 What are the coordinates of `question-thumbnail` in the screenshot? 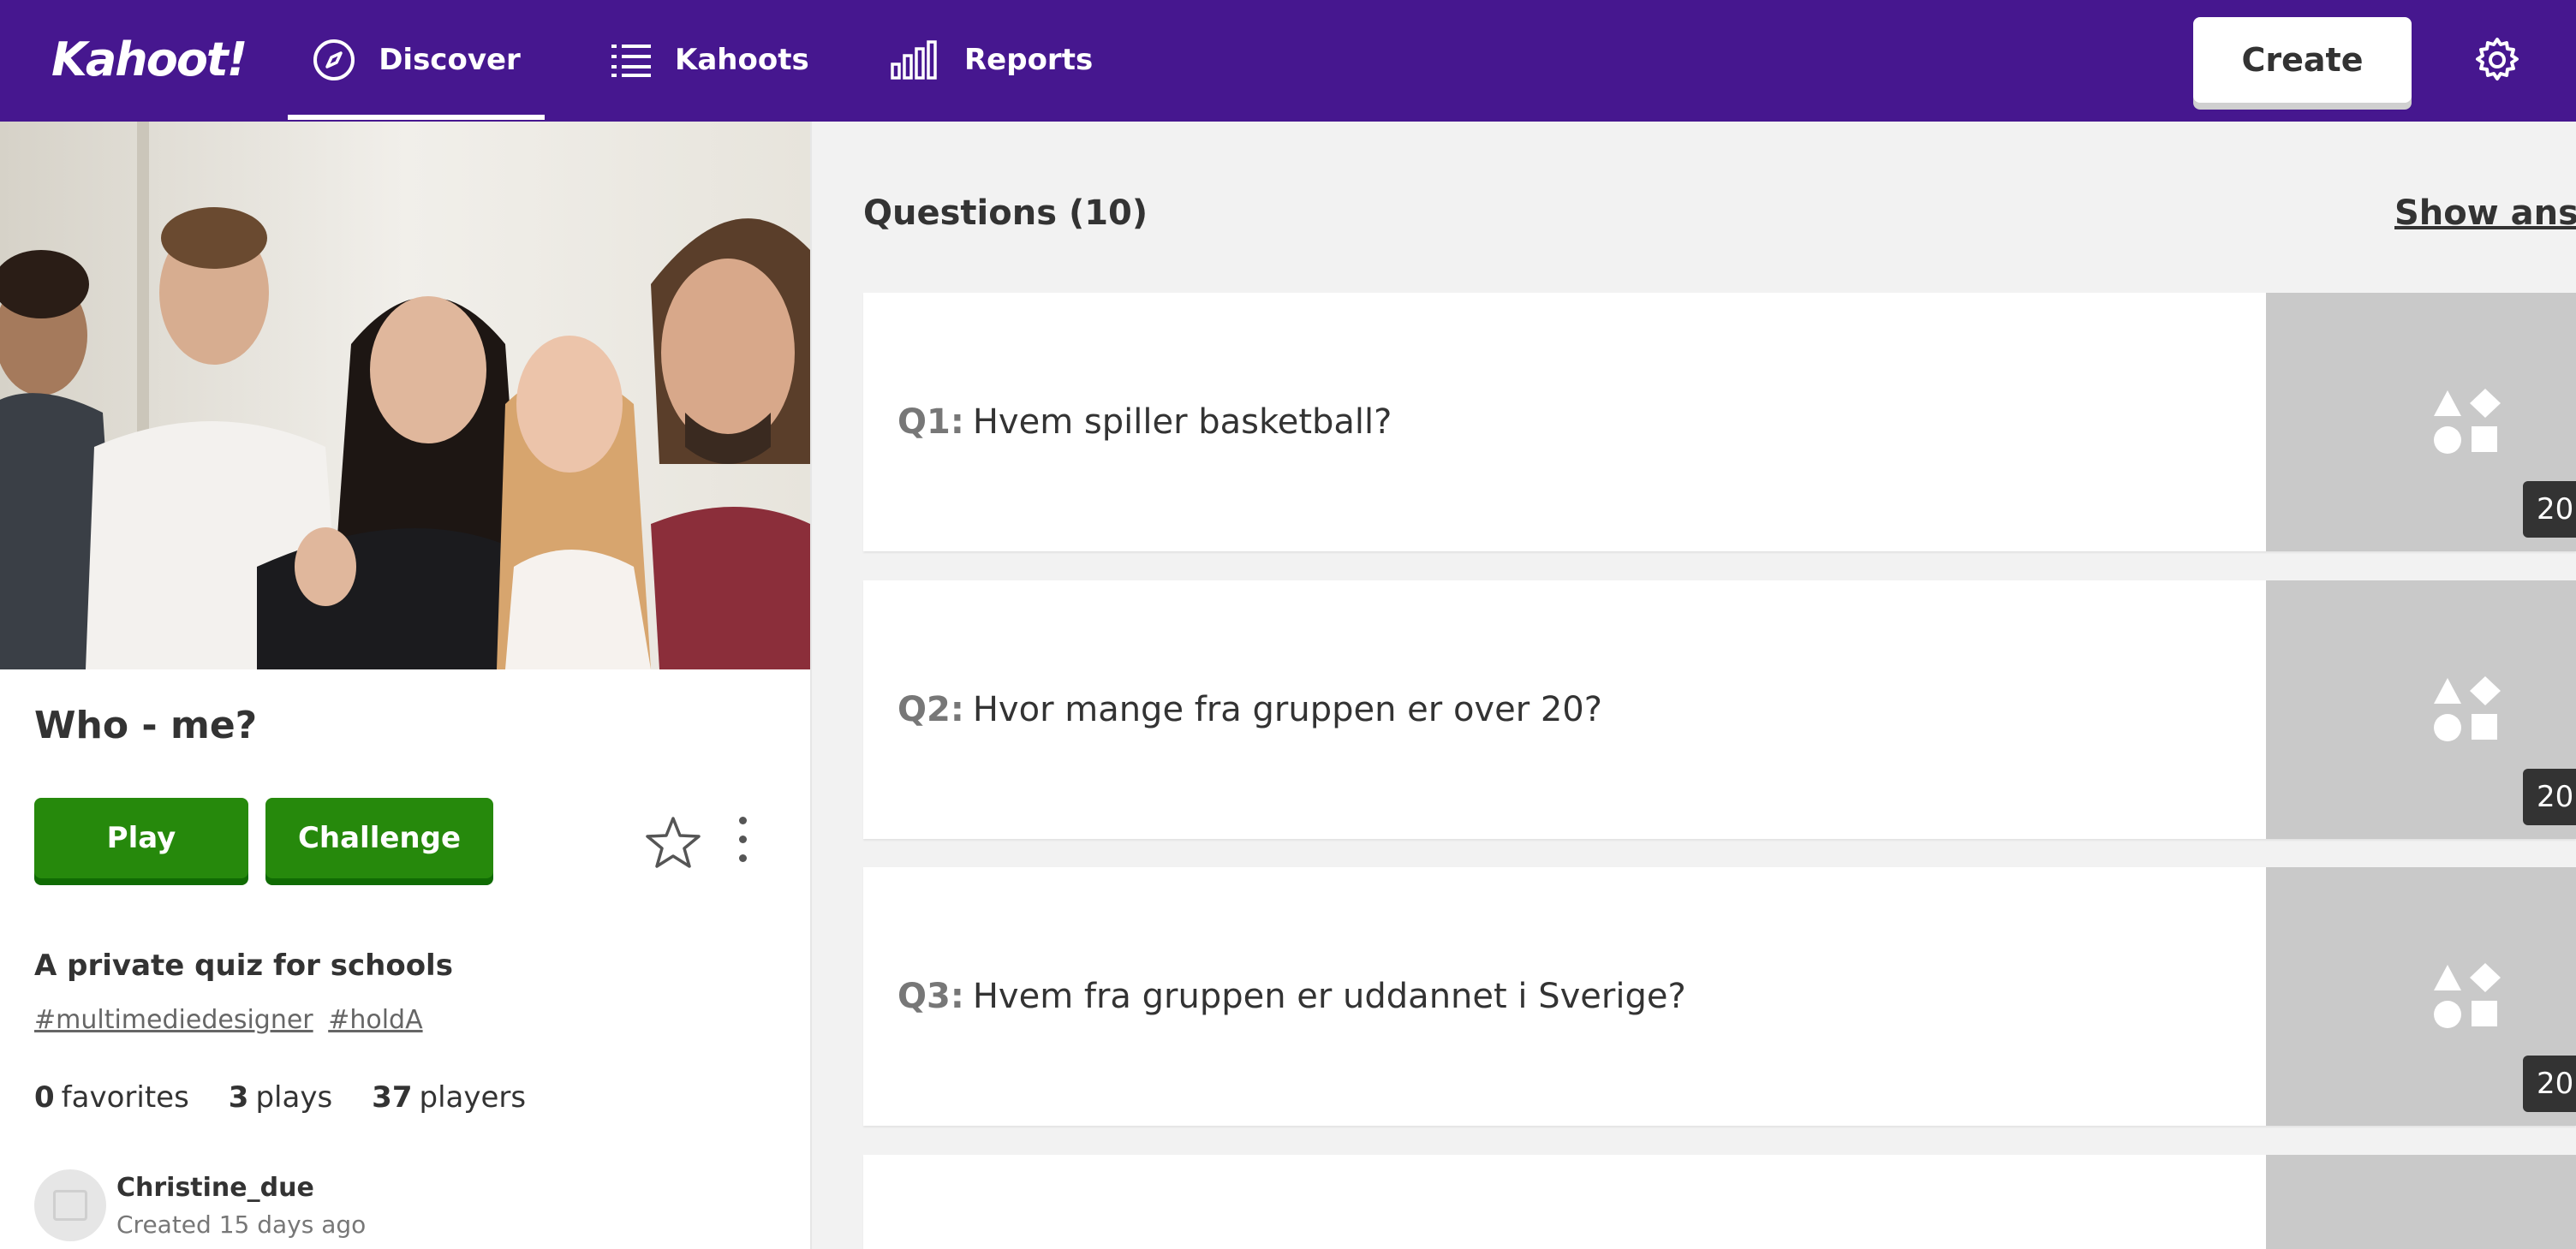 It's located at (2421, 1202).